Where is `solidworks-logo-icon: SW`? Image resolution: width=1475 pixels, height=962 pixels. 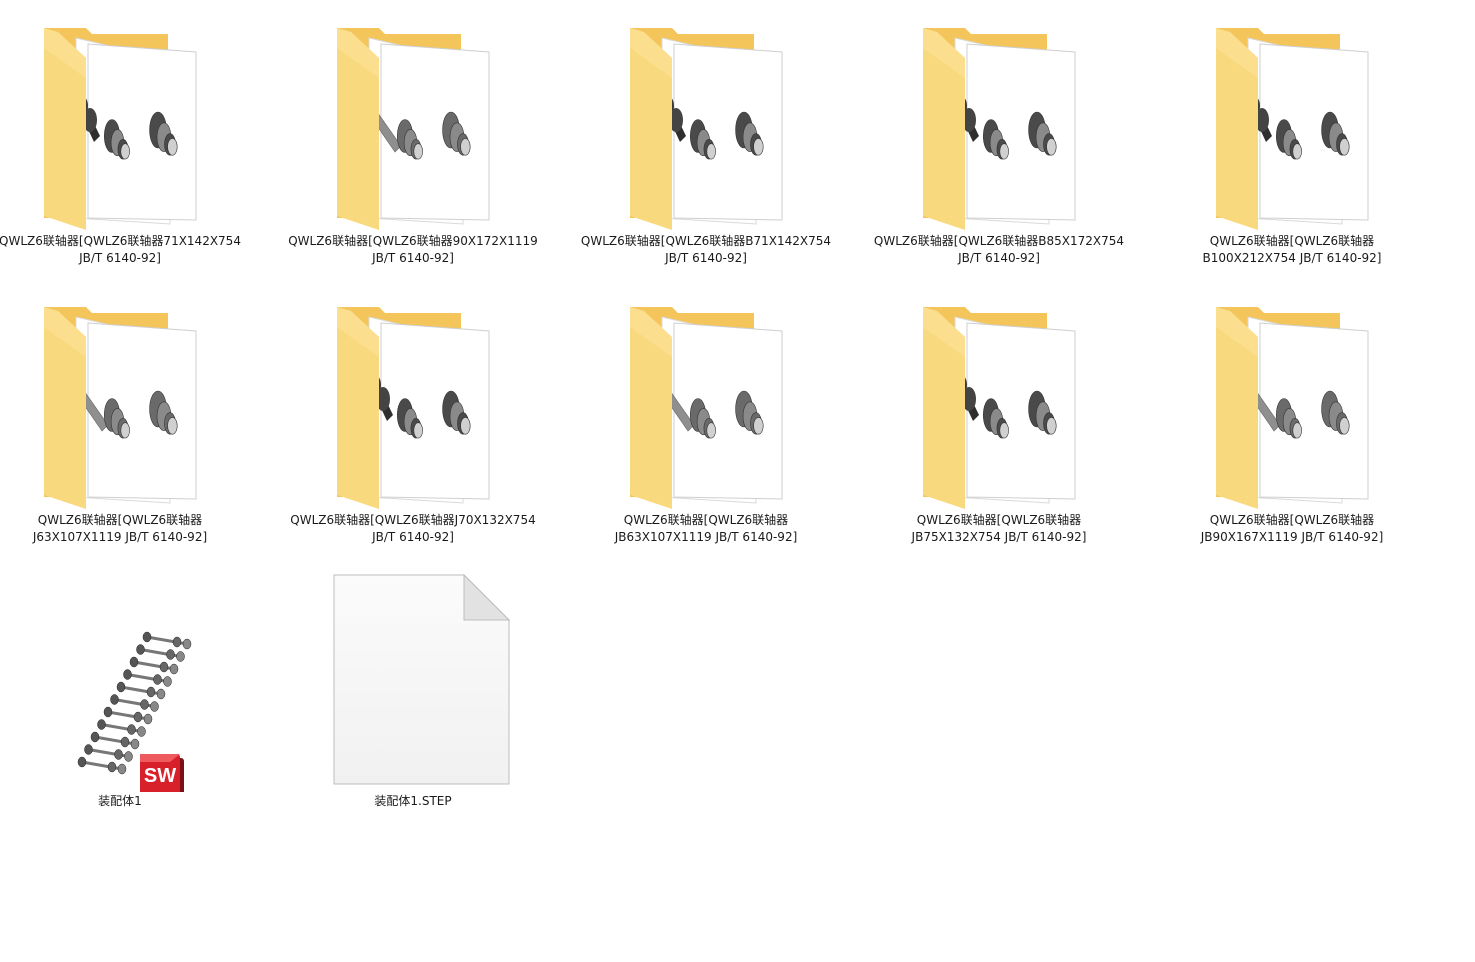 solidworks-logo-icon: SW is located at coordinates (162, 776).